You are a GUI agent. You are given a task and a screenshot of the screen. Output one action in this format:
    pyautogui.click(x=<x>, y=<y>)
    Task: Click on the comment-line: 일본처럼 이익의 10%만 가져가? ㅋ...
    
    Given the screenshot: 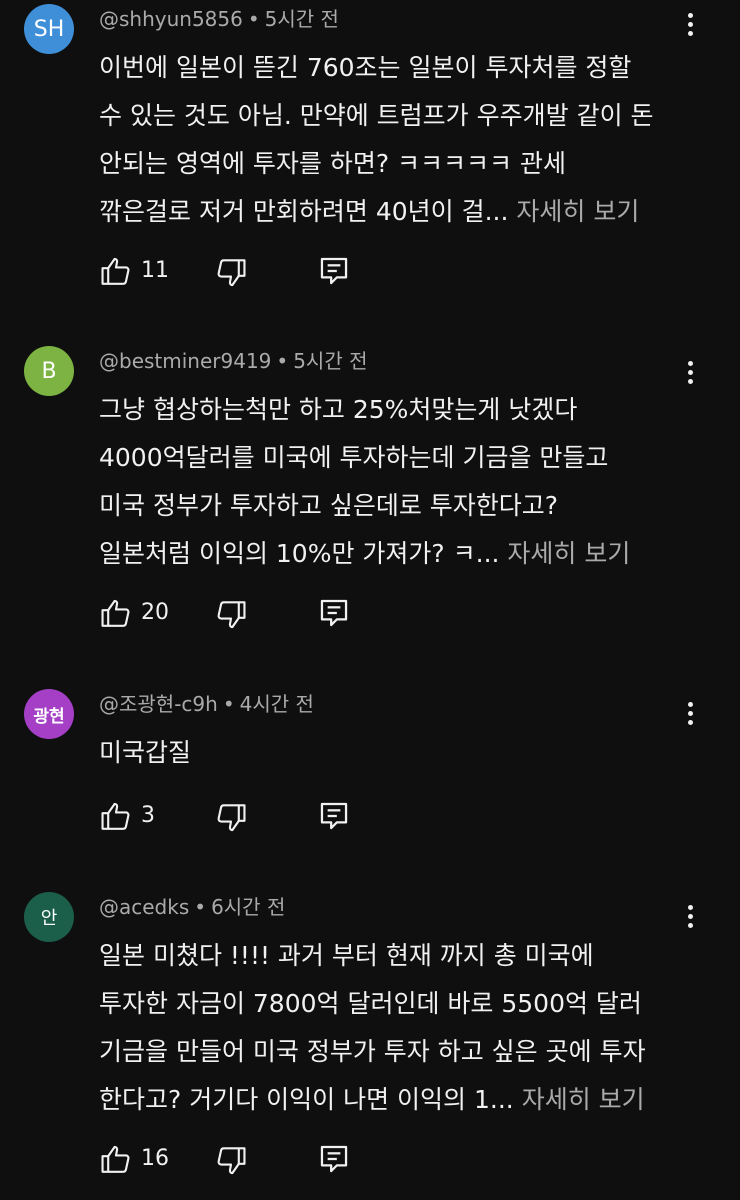 What is the action you would take?
    pyautogui.click(x=299, y=553)
    